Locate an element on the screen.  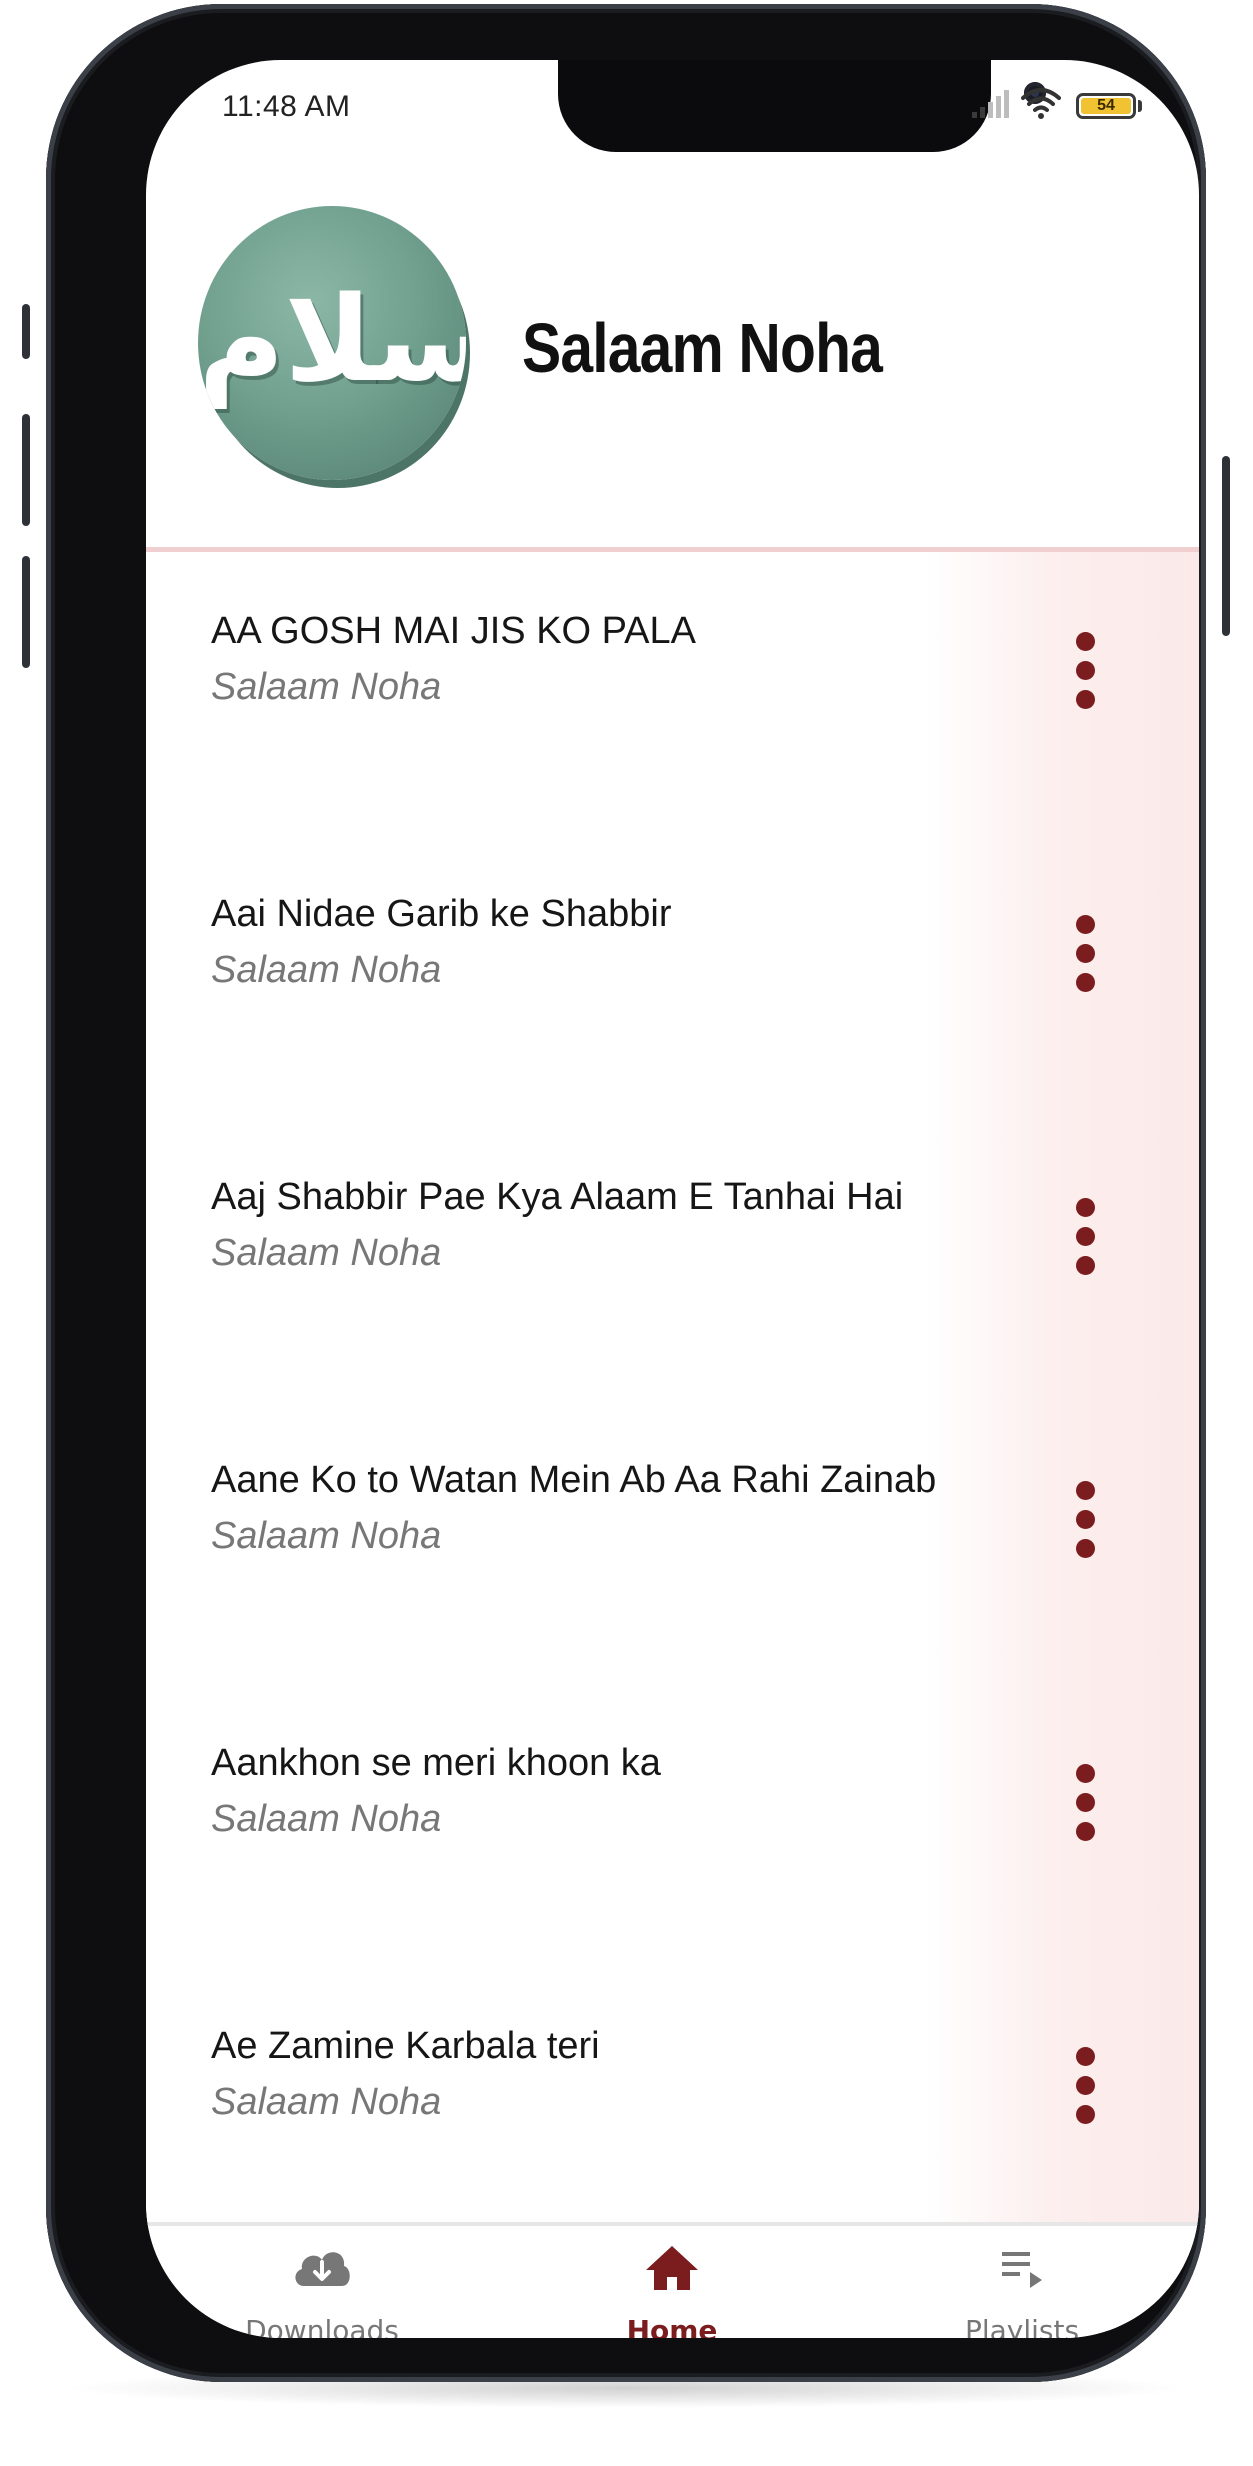
bottom-nav: Downloads Home Playlists is located at coordinates (672, 2280).